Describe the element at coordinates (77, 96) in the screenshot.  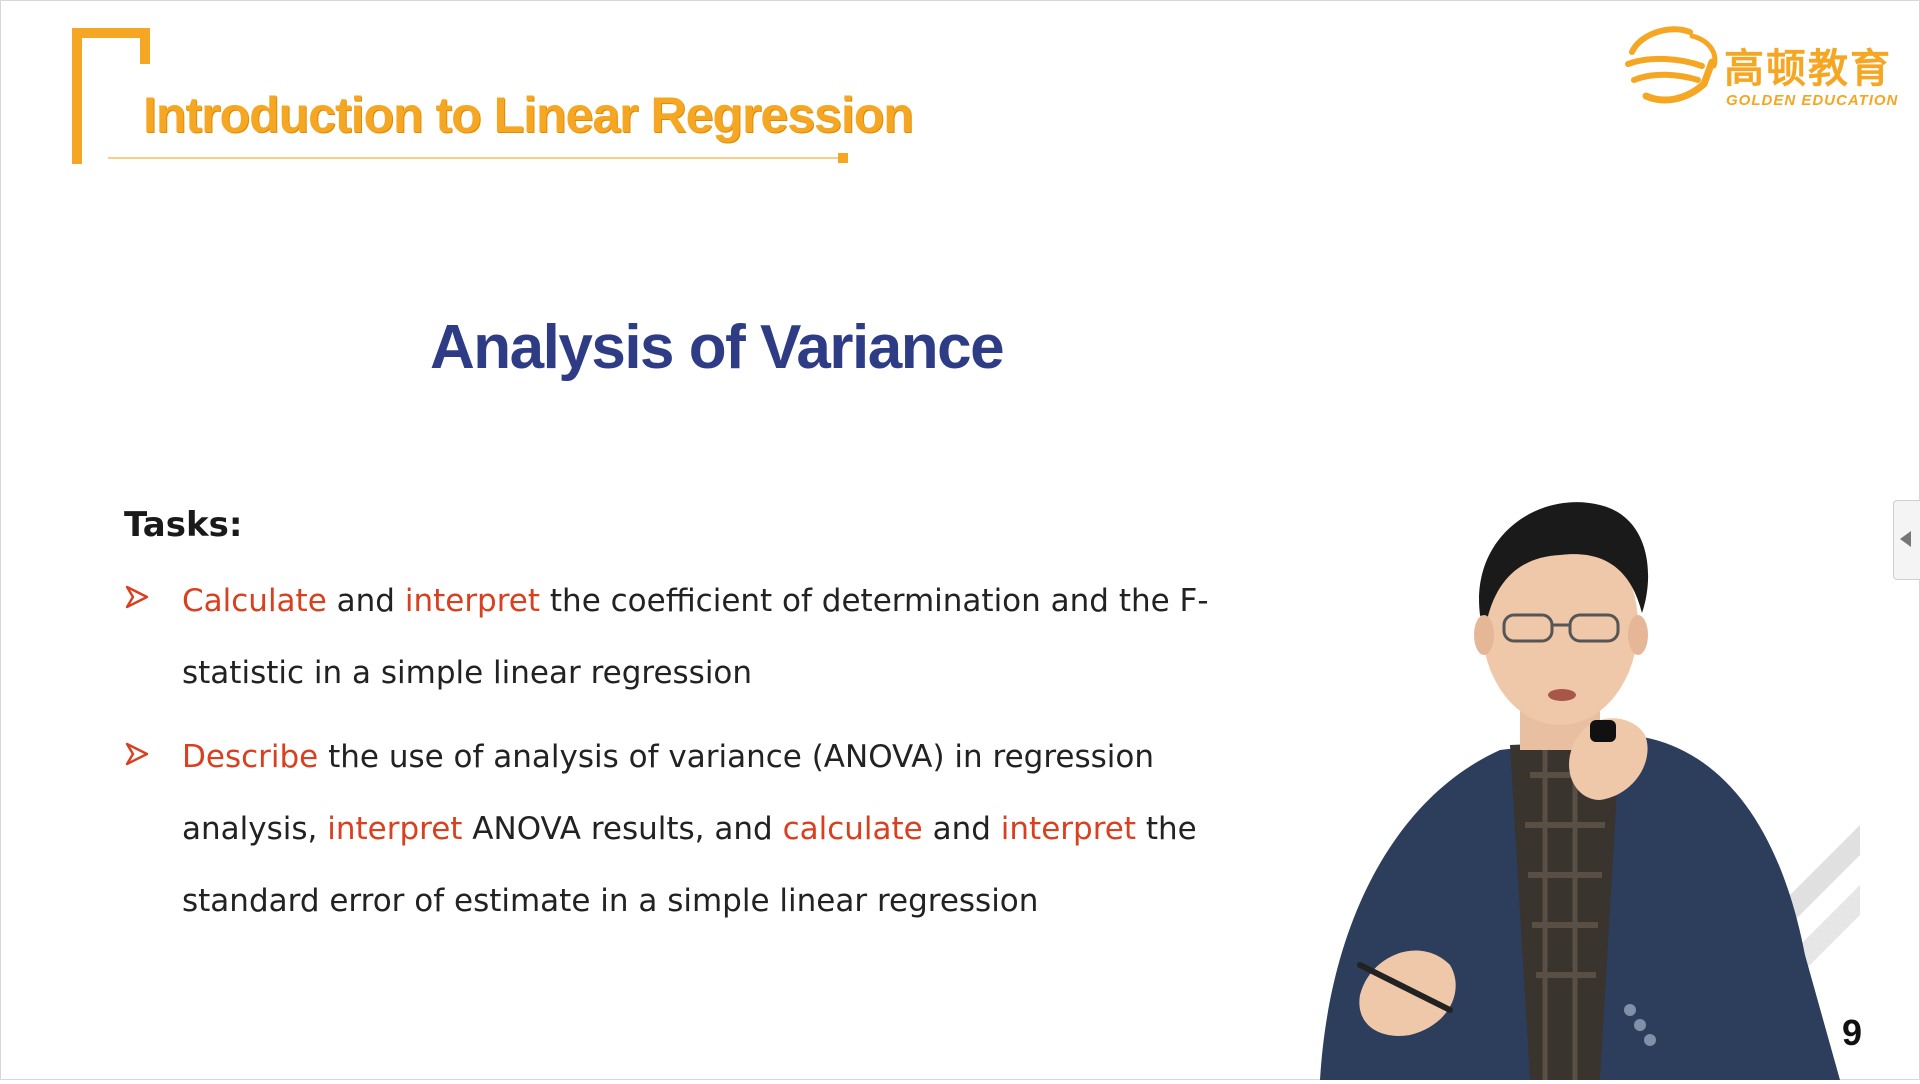
I see `corner-bracket-vertical` at that location.